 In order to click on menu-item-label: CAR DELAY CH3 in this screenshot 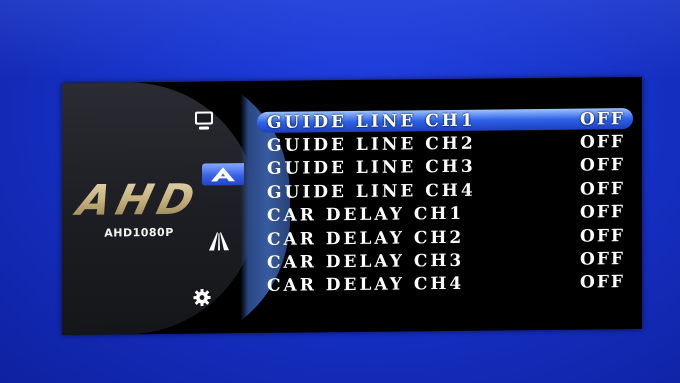, I will do `click(366, 261)`.